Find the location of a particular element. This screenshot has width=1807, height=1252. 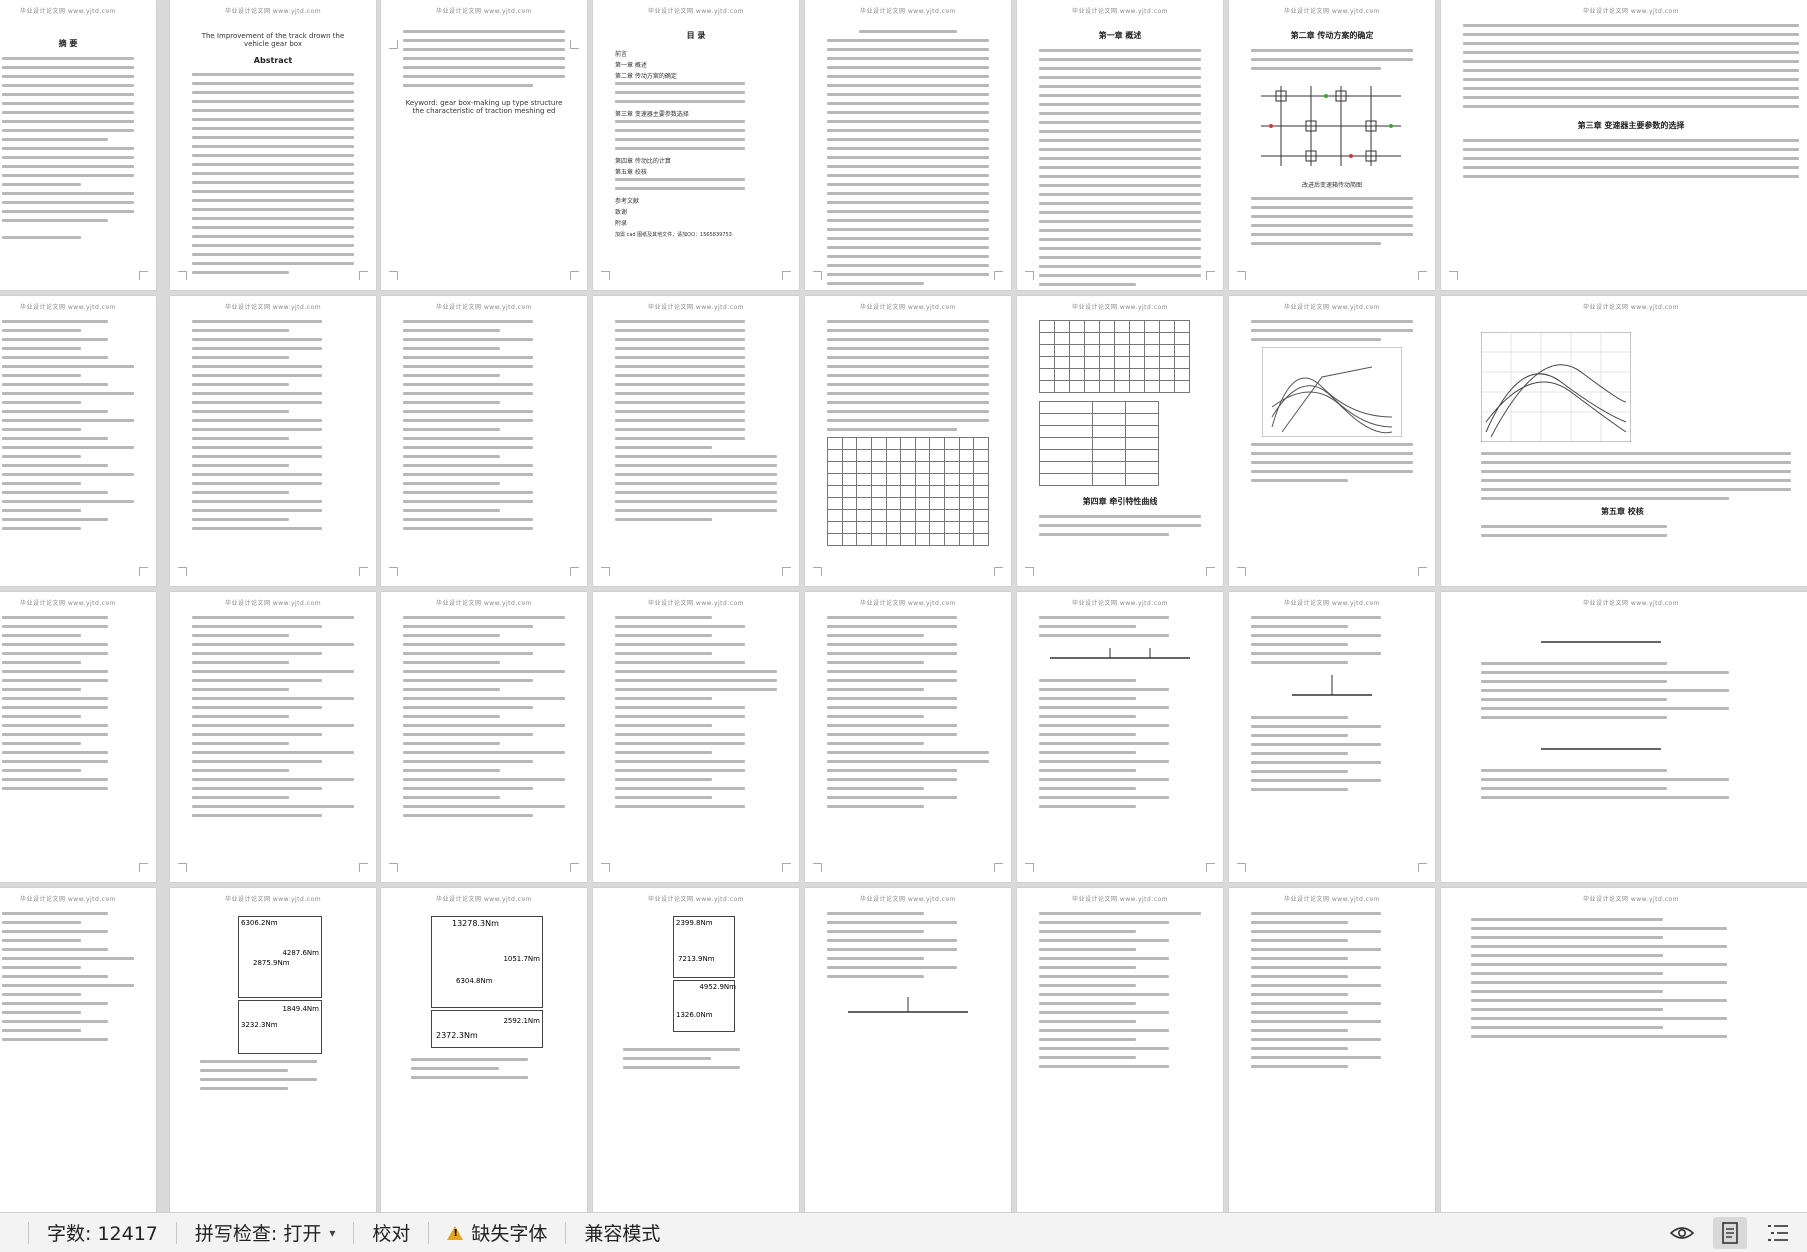

page-calc-4: 毕业设计论文网 www.yjtd.com is located at coordinates (696, 441).